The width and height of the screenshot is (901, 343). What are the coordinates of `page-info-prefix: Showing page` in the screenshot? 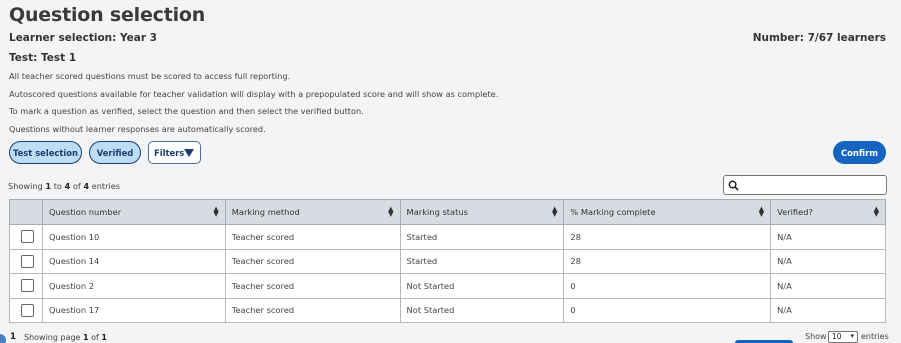 It's located at (52, 337).